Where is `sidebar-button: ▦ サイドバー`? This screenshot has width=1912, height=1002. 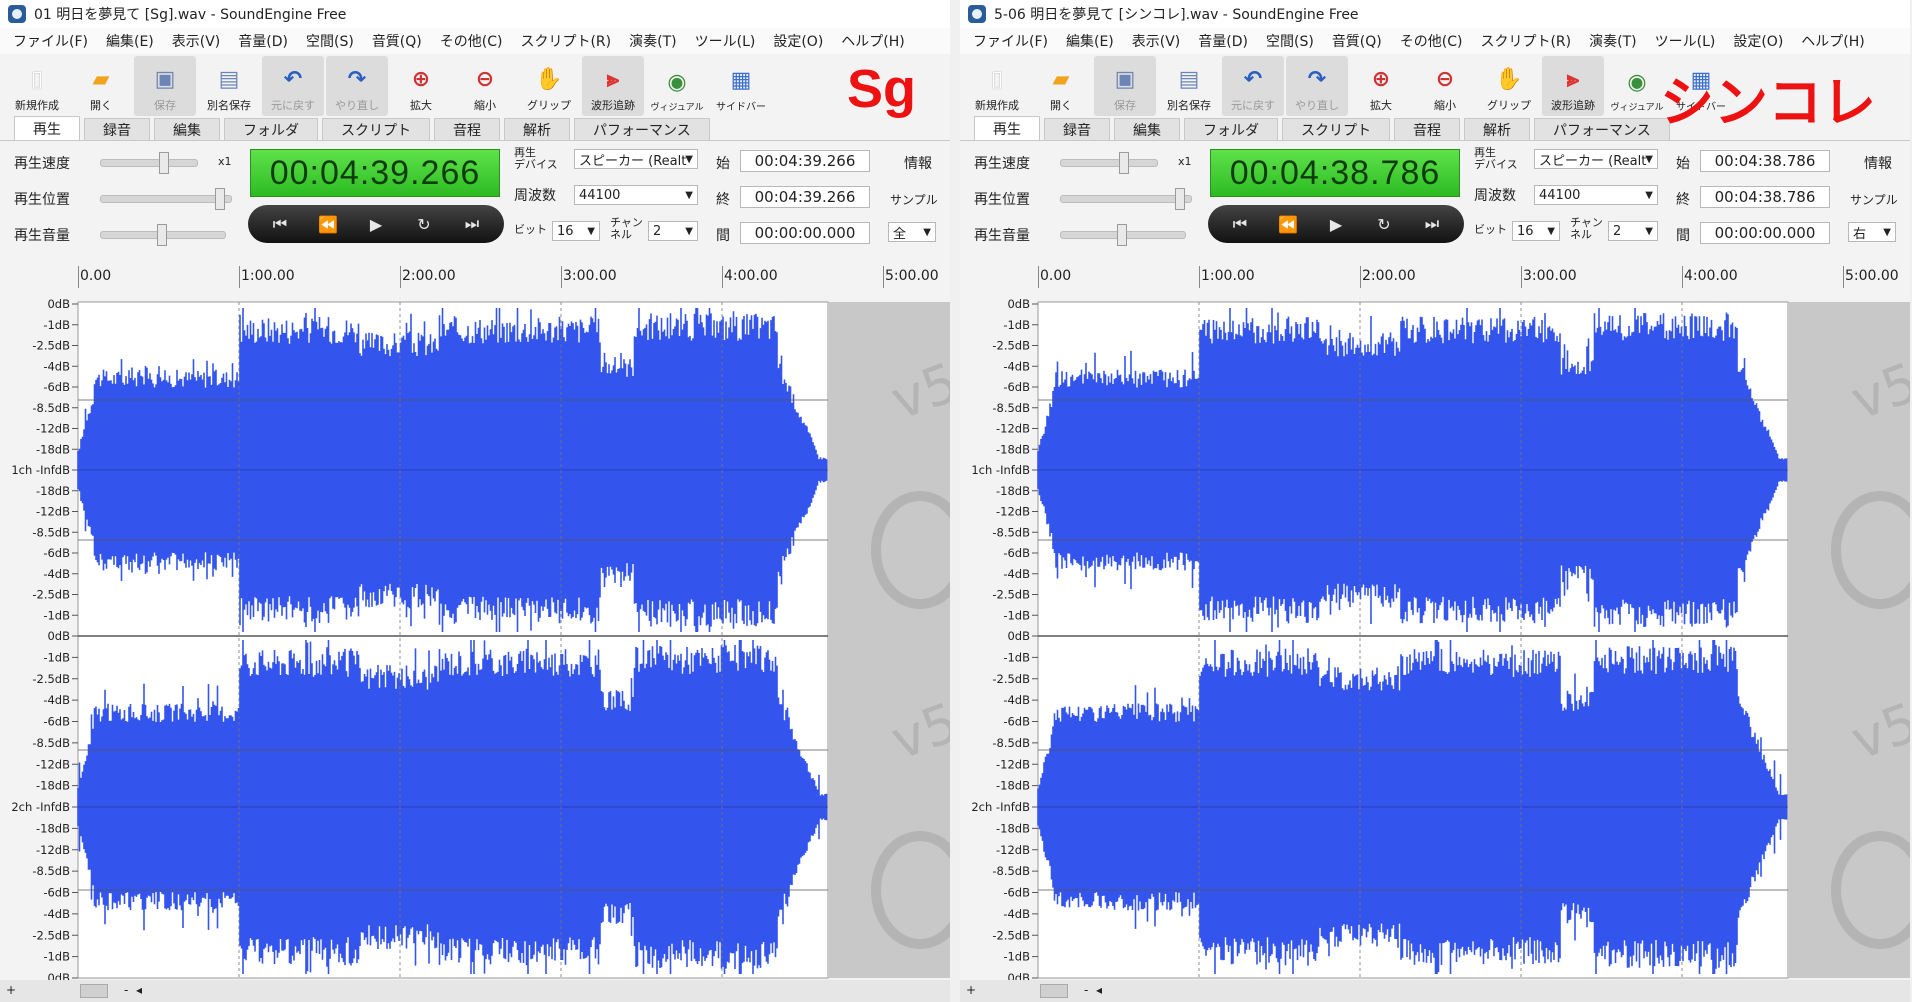 sidebar-button: ▦ サイドバー is located at coordinates (741, 86).